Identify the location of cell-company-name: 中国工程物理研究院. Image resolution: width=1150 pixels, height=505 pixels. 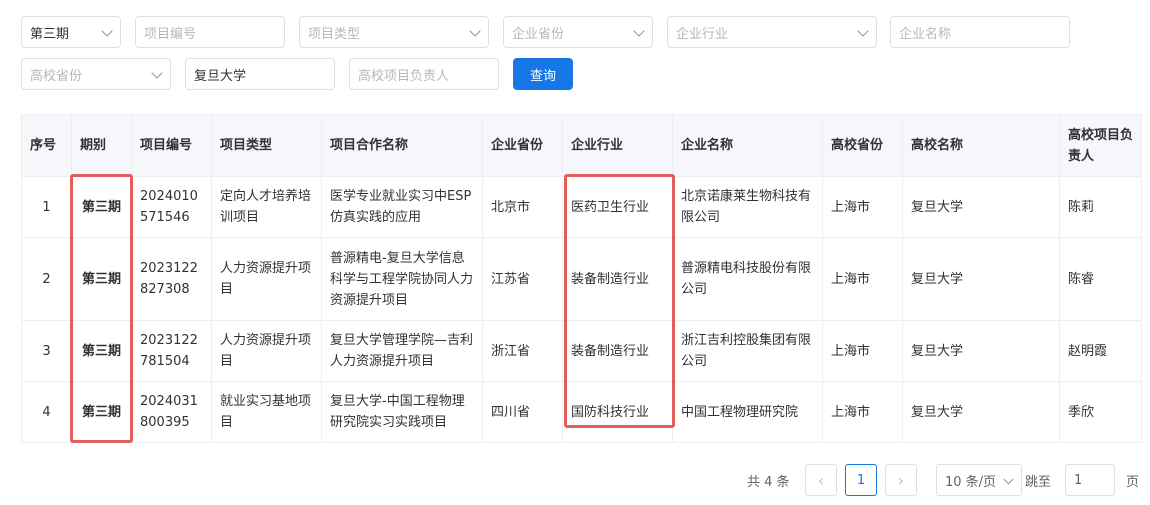
(747, 412).